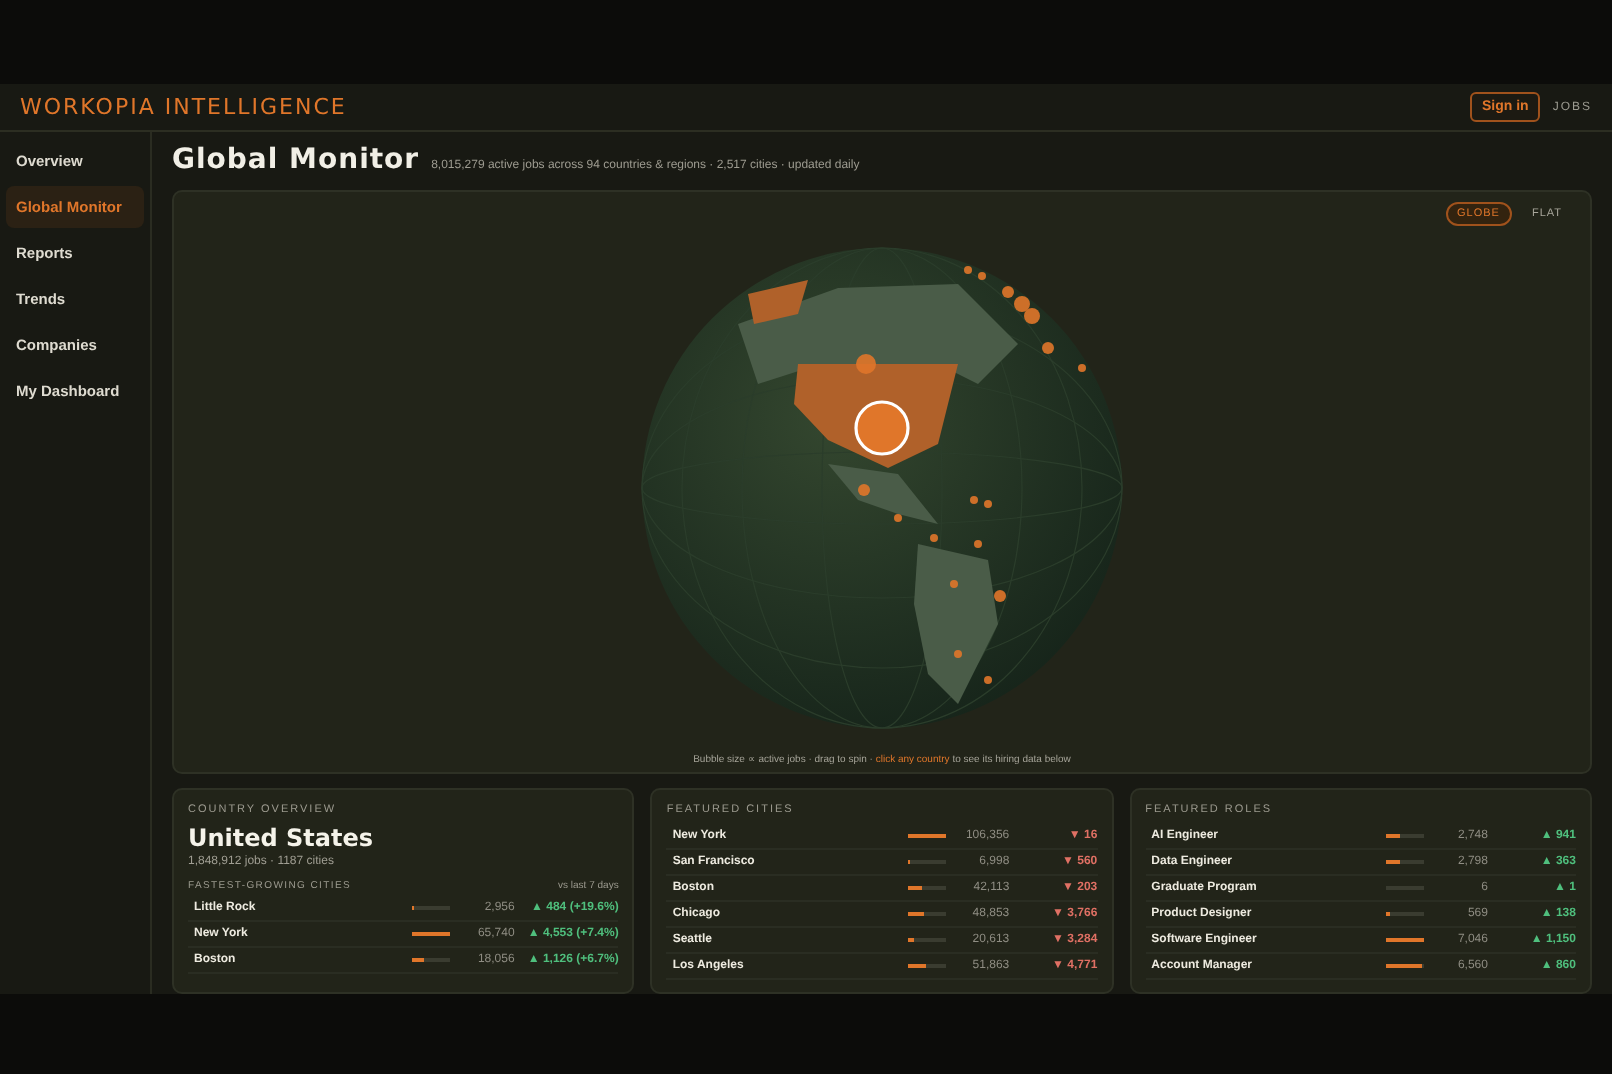 The height and width of the screenshot is (1074, 1612). What do you see at coordinates (282, 838) in the screenshot?
I see `country-name: United States` at bounding box center [282, 838].